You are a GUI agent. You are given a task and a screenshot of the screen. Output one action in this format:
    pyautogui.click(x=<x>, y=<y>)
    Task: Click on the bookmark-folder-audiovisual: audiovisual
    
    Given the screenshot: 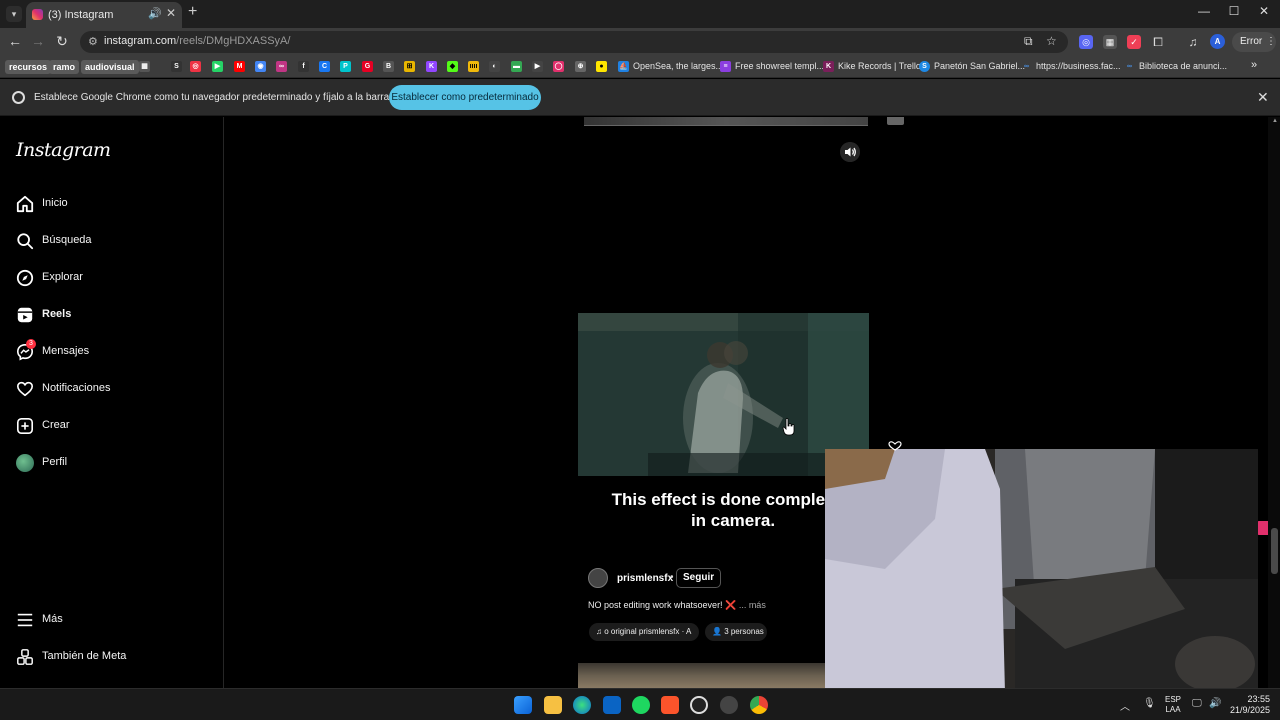 What is the action you would take?
    pyautogui.click(x=110, y=67)
    